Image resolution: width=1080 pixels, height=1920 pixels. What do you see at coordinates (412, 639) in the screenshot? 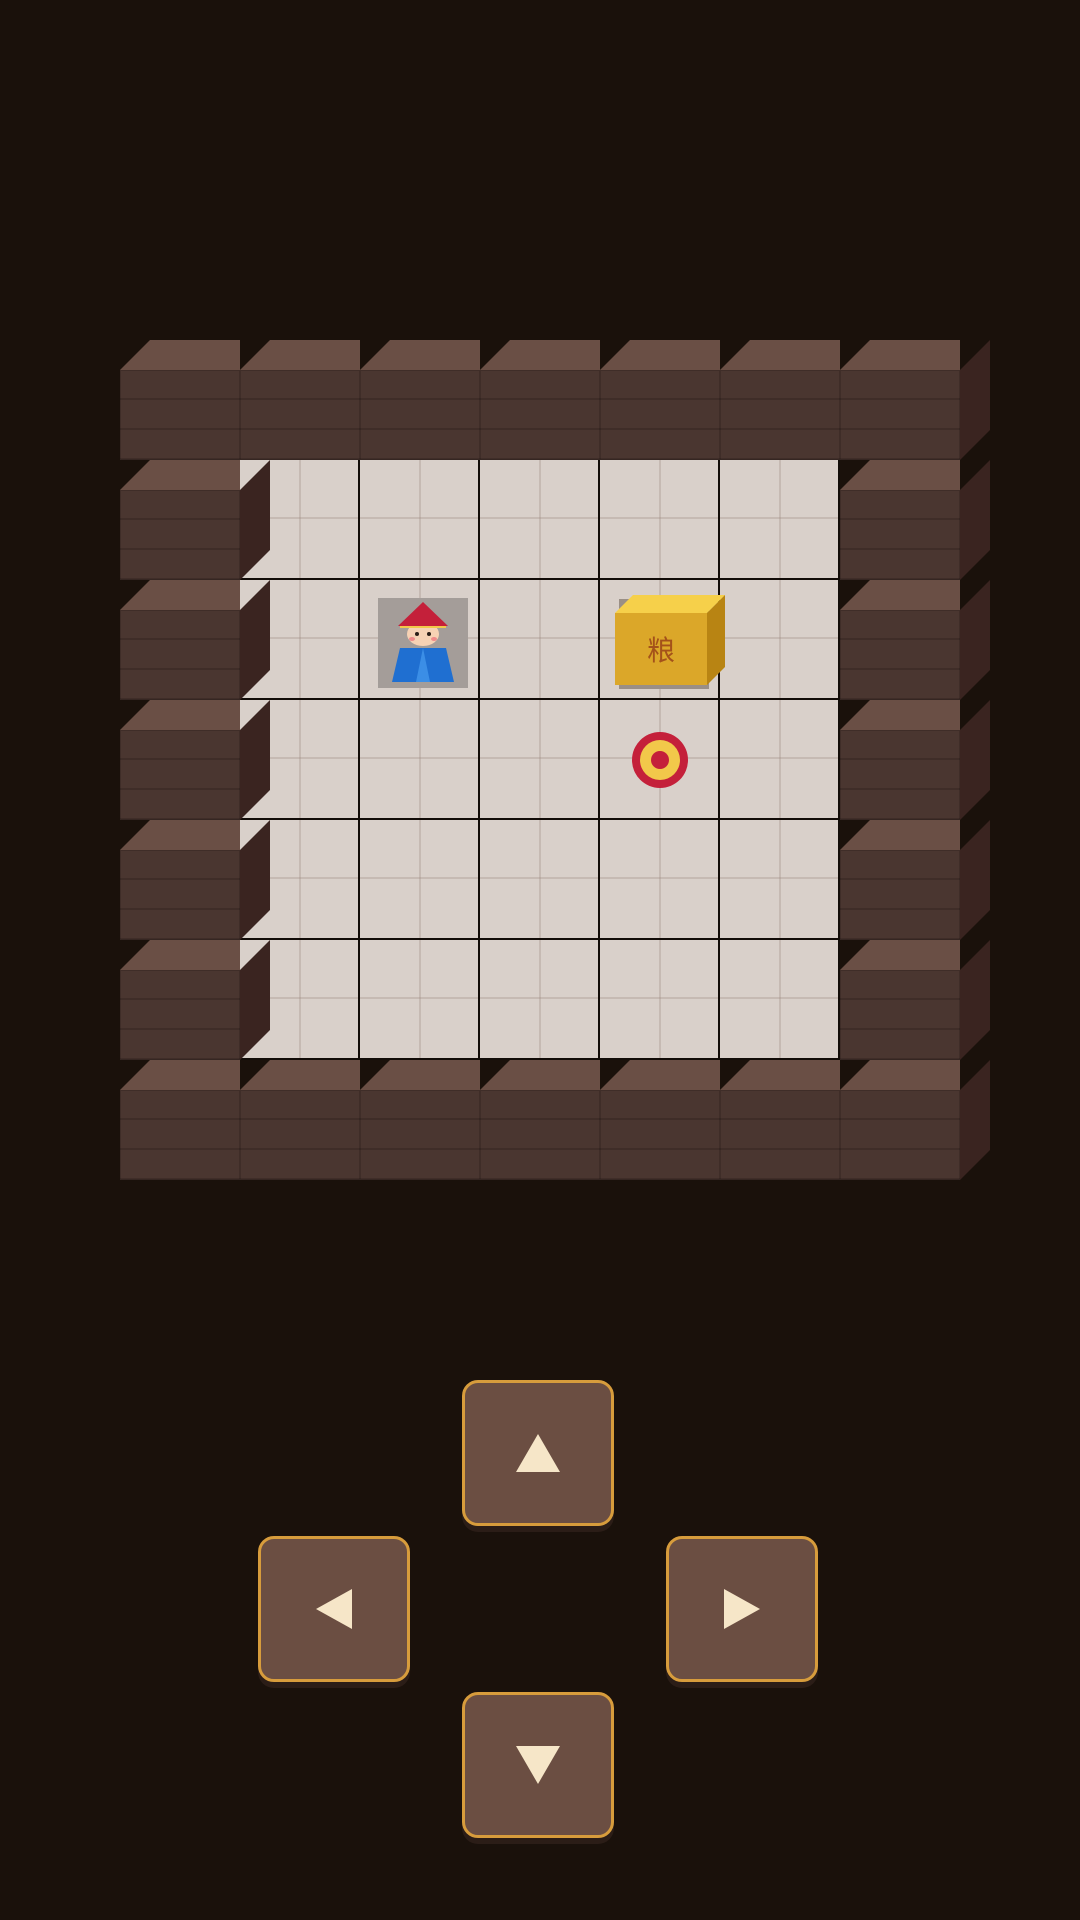
I see `player-cheek-left` at bounding box center [412, 639].